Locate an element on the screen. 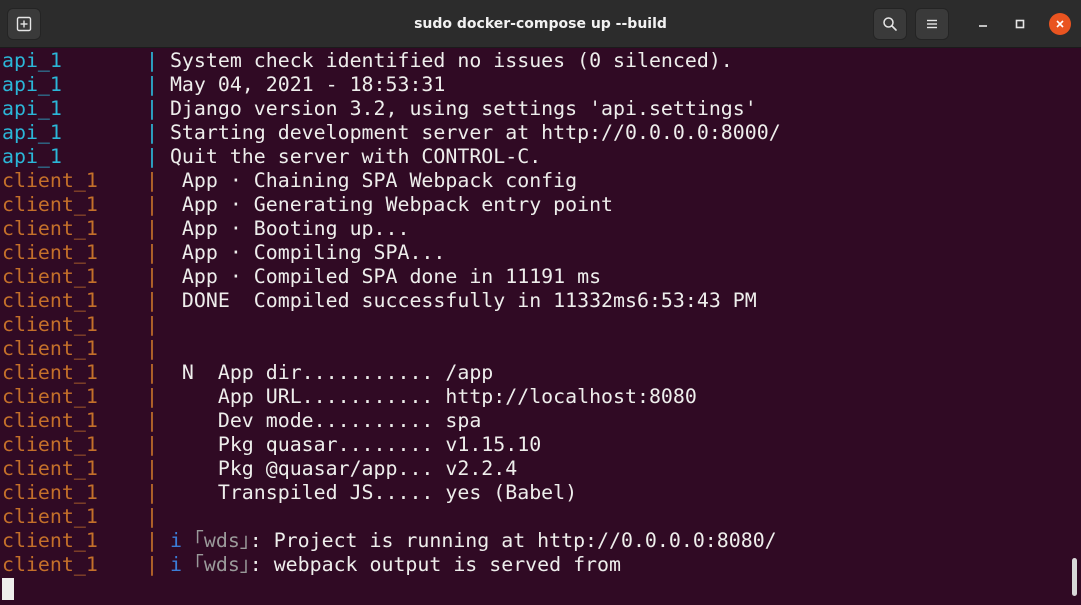 This screenshot has width=1081, height=605. terminal-line: client_1 | Pkg quasar........ v1.15.10 is located at coordinates (391, 445).